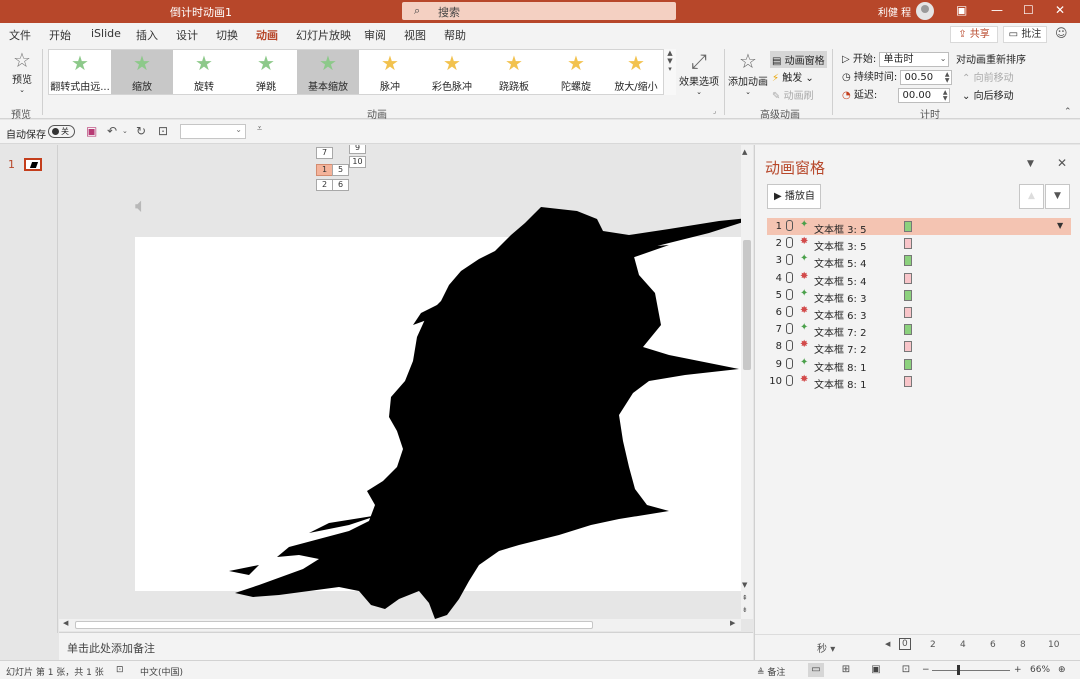 The width and height of the screenshot is (1080, 679). Describe the element at coordinates (988, 94) in the screenshot. I see `move-later-button: ⌄ 向后移动` at that location.